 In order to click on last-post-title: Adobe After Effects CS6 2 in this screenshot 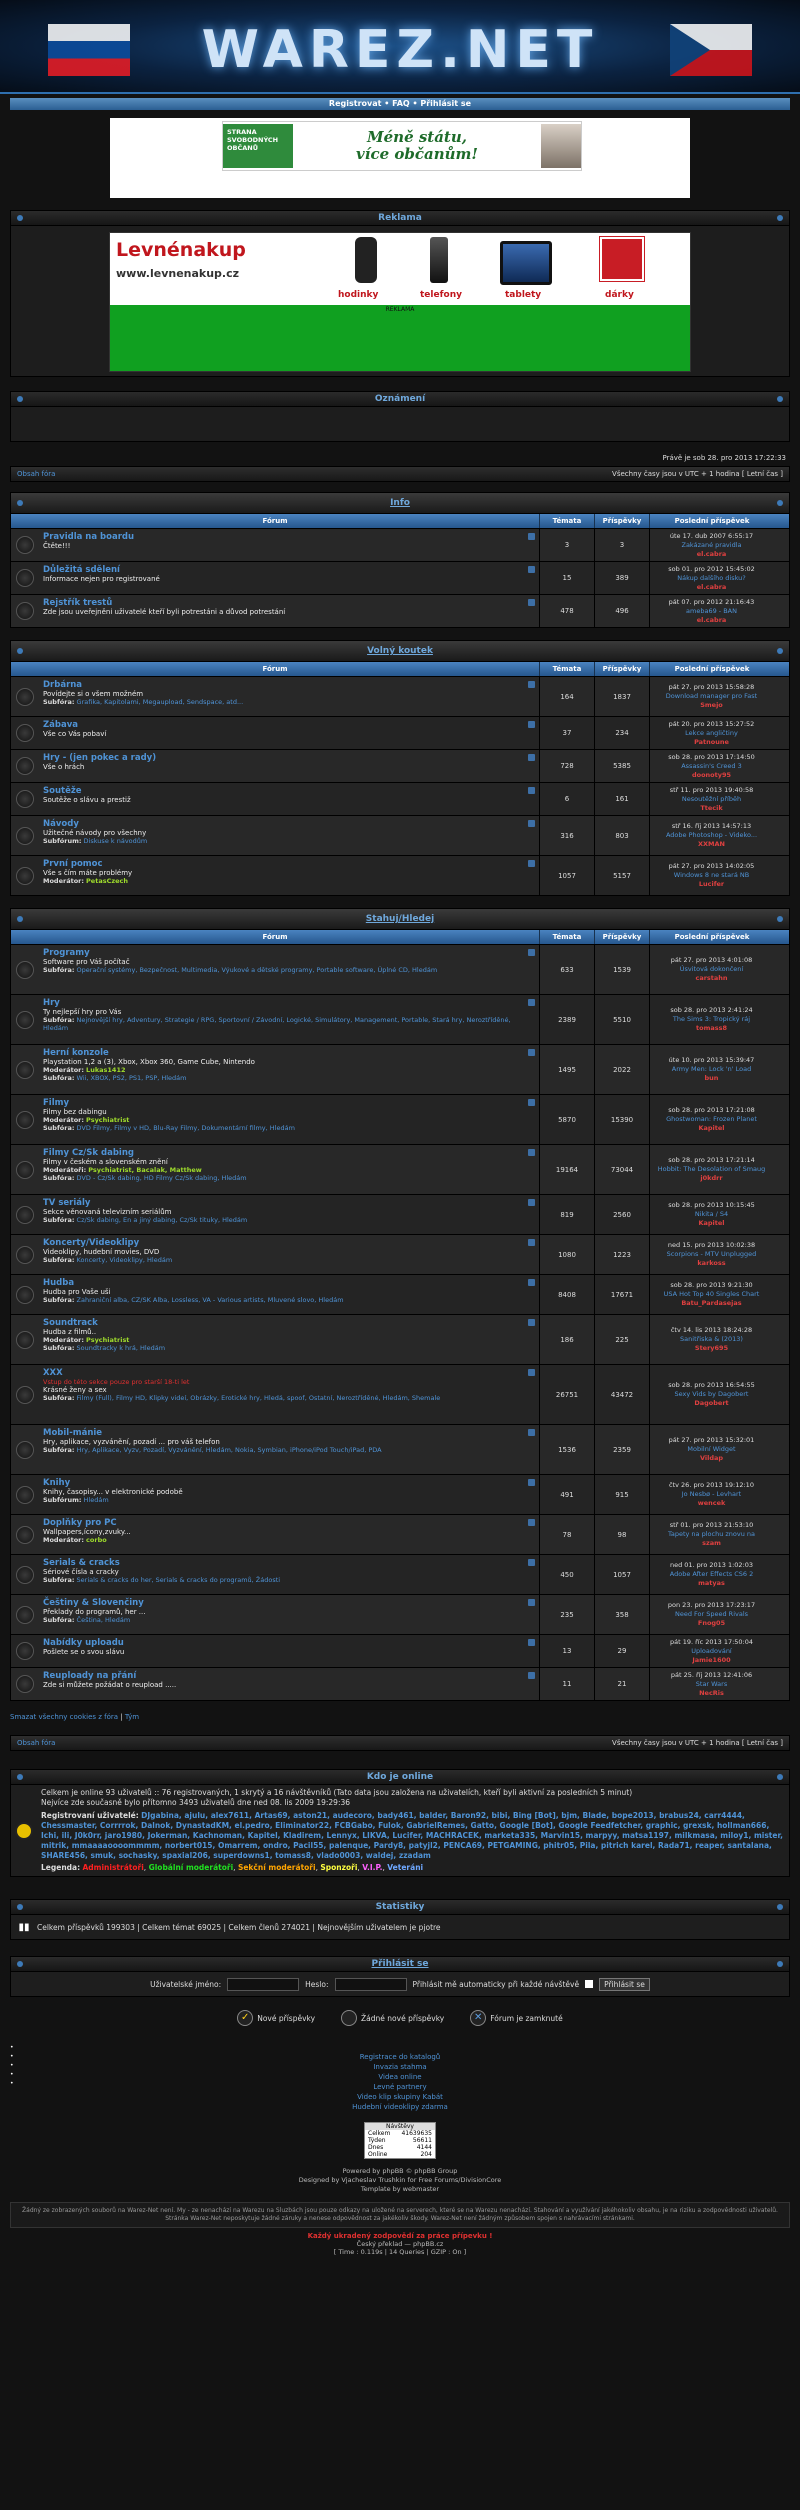, I will do `click(711, 1574)`.